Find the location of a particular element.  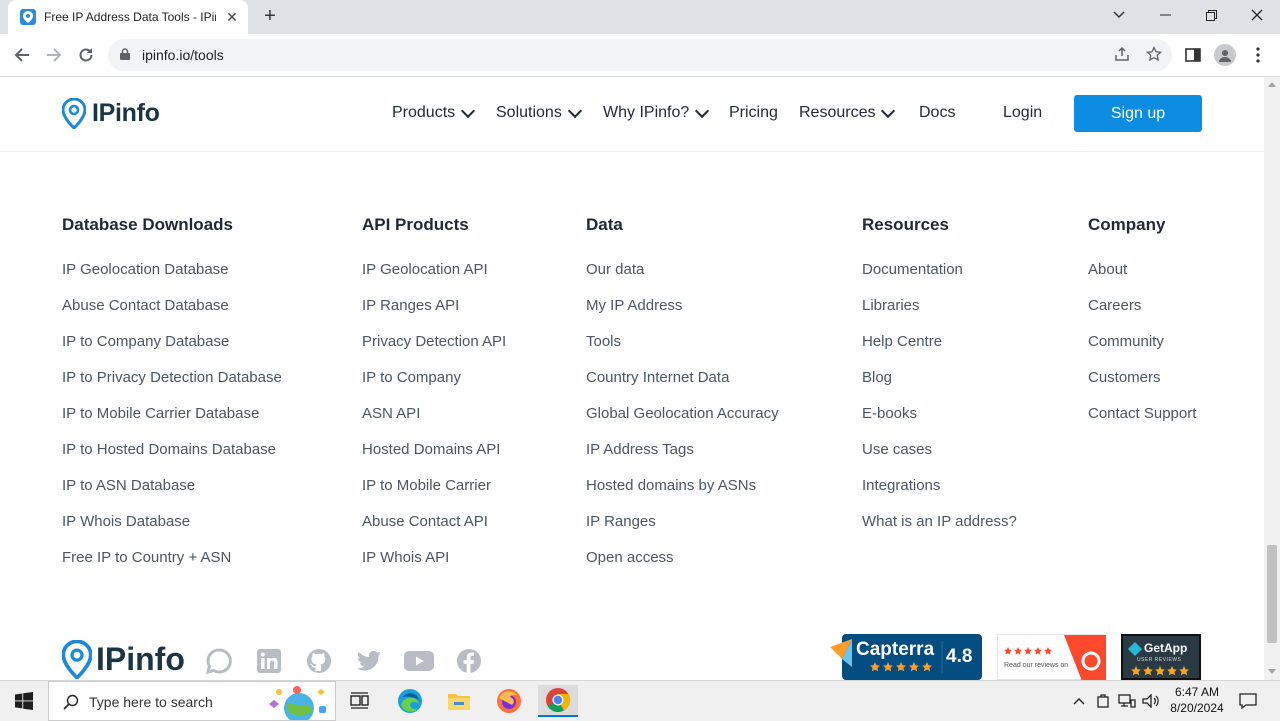

profile-avatar-icon is located at coordinates (1225, 55).